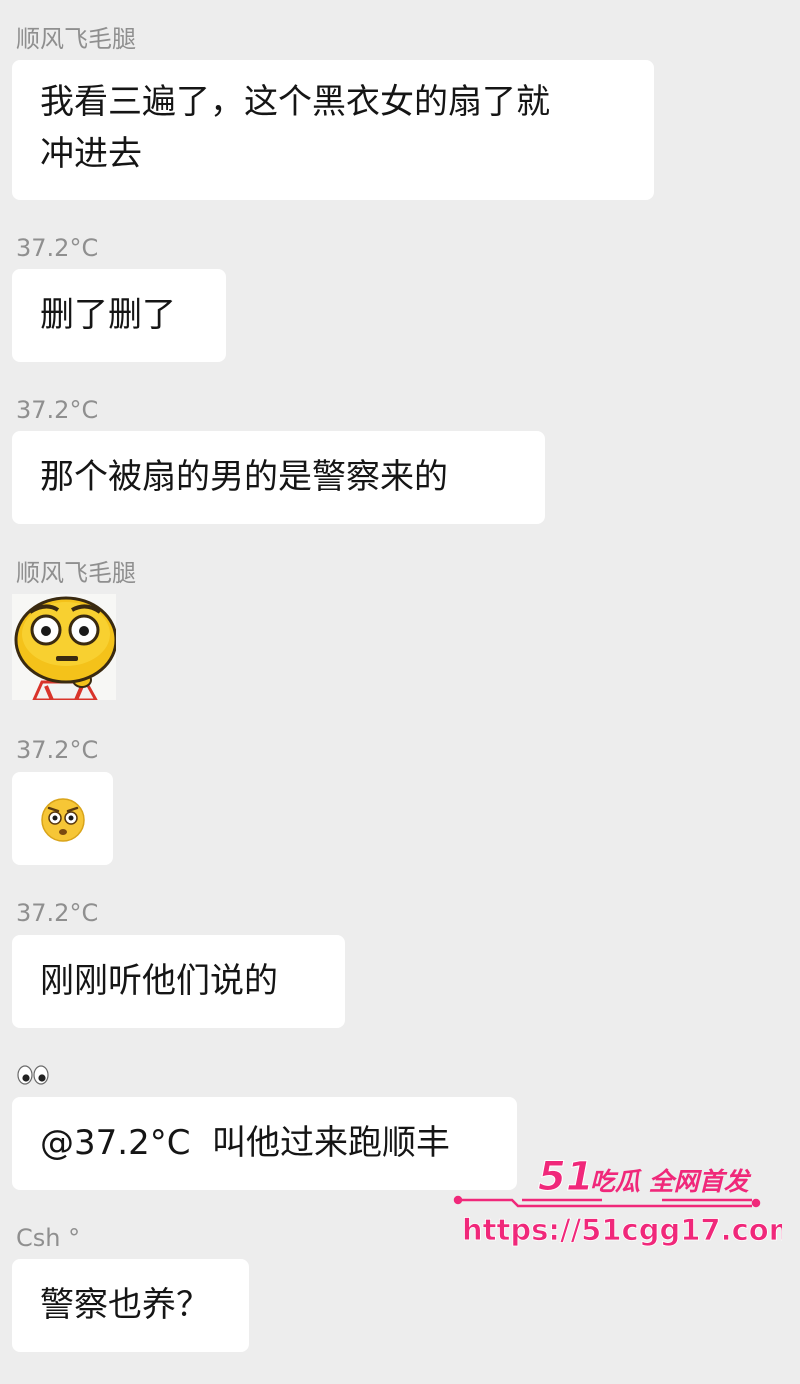 The height and width of the screenshot is (1384, 800). Describe the element at coordinates (245, 1143) in the screenshot. I see `message-text: @37.2°C 叫他过来跑顺丰` at that location.